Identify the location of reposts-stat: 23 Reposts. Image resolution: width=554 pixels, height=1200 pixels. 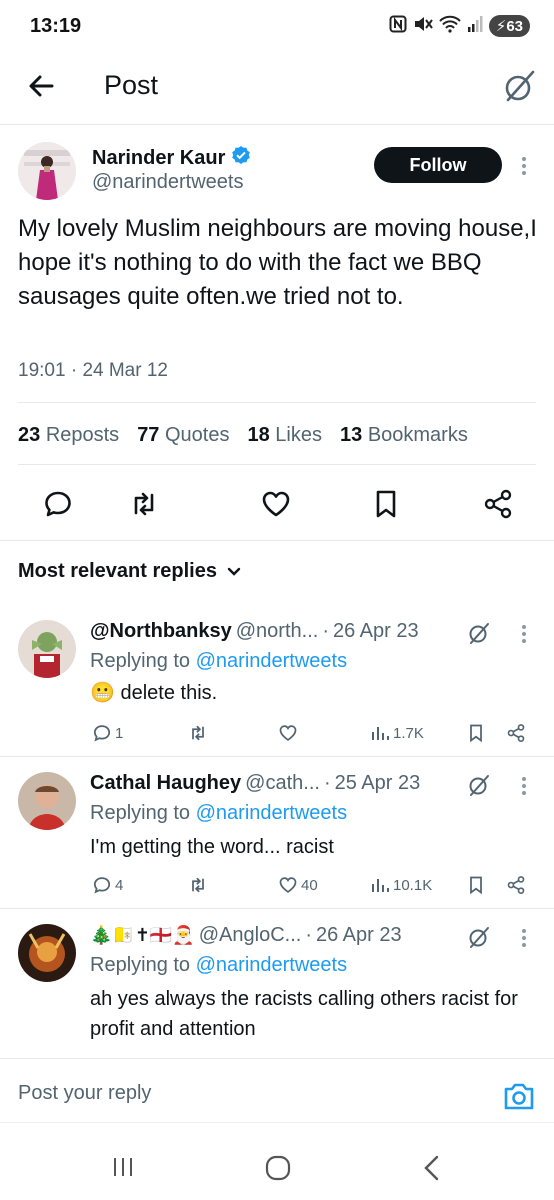
(68, 435).